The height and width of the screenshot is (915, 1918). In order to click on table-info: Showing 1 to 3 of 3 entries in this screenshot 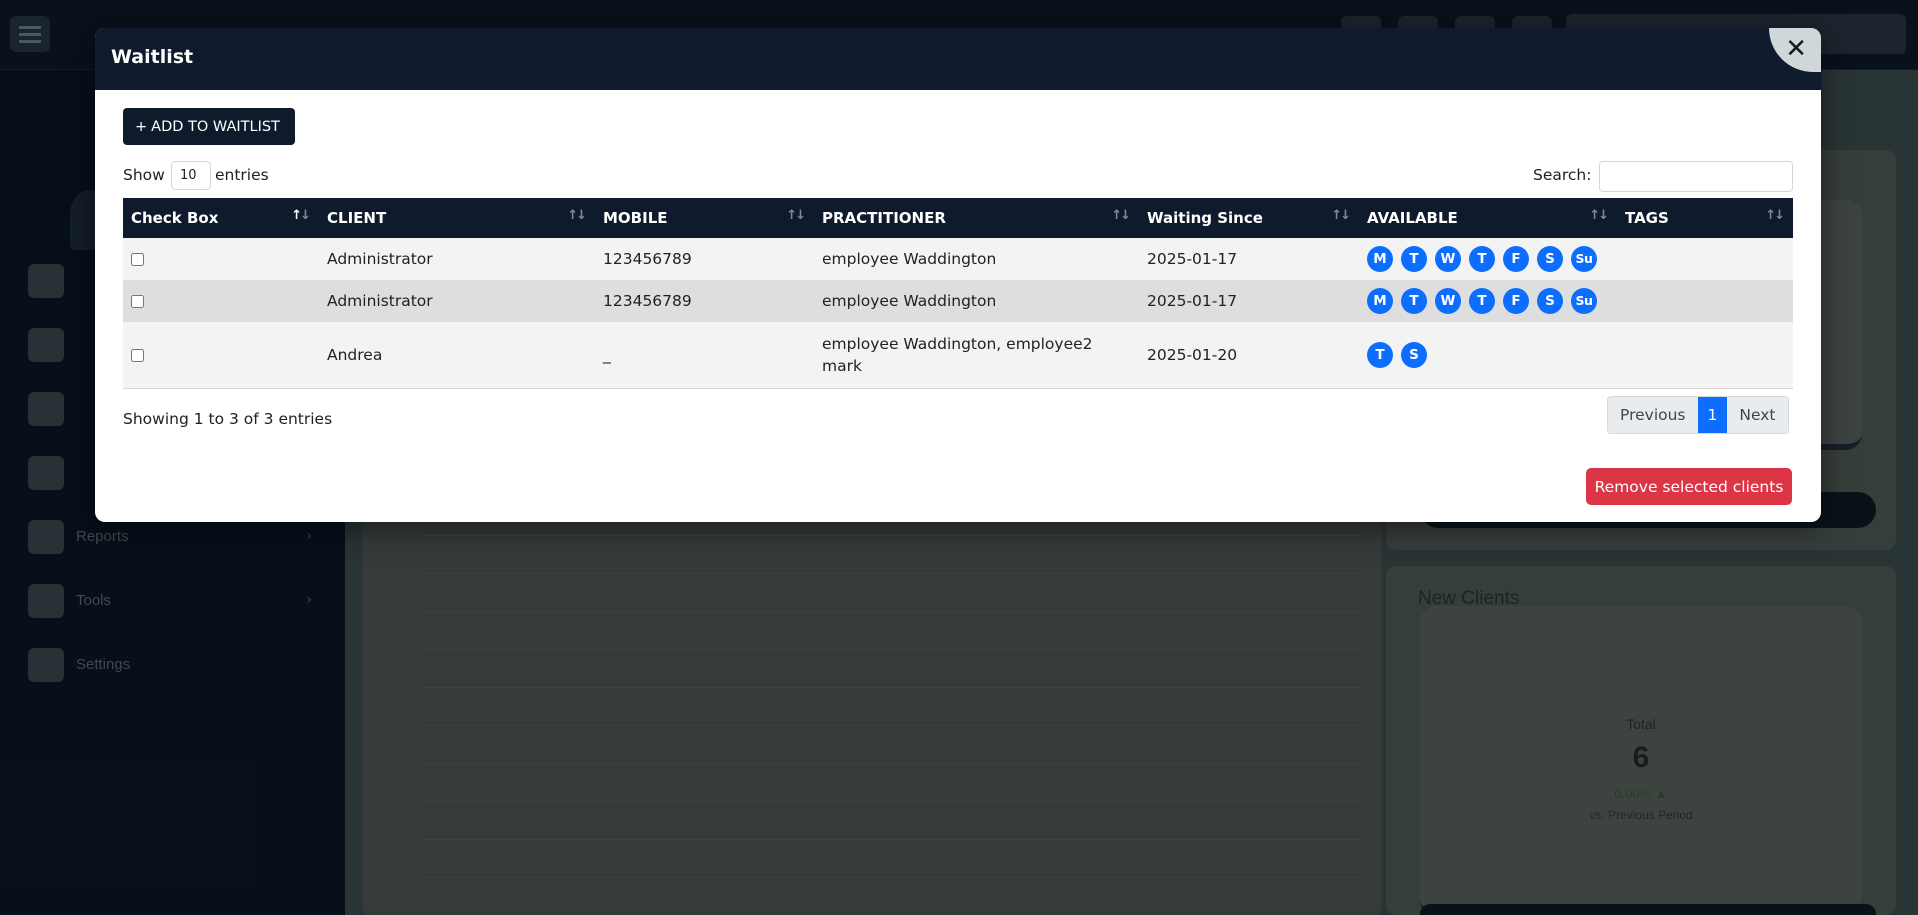, I will do `click(228, 419)`.